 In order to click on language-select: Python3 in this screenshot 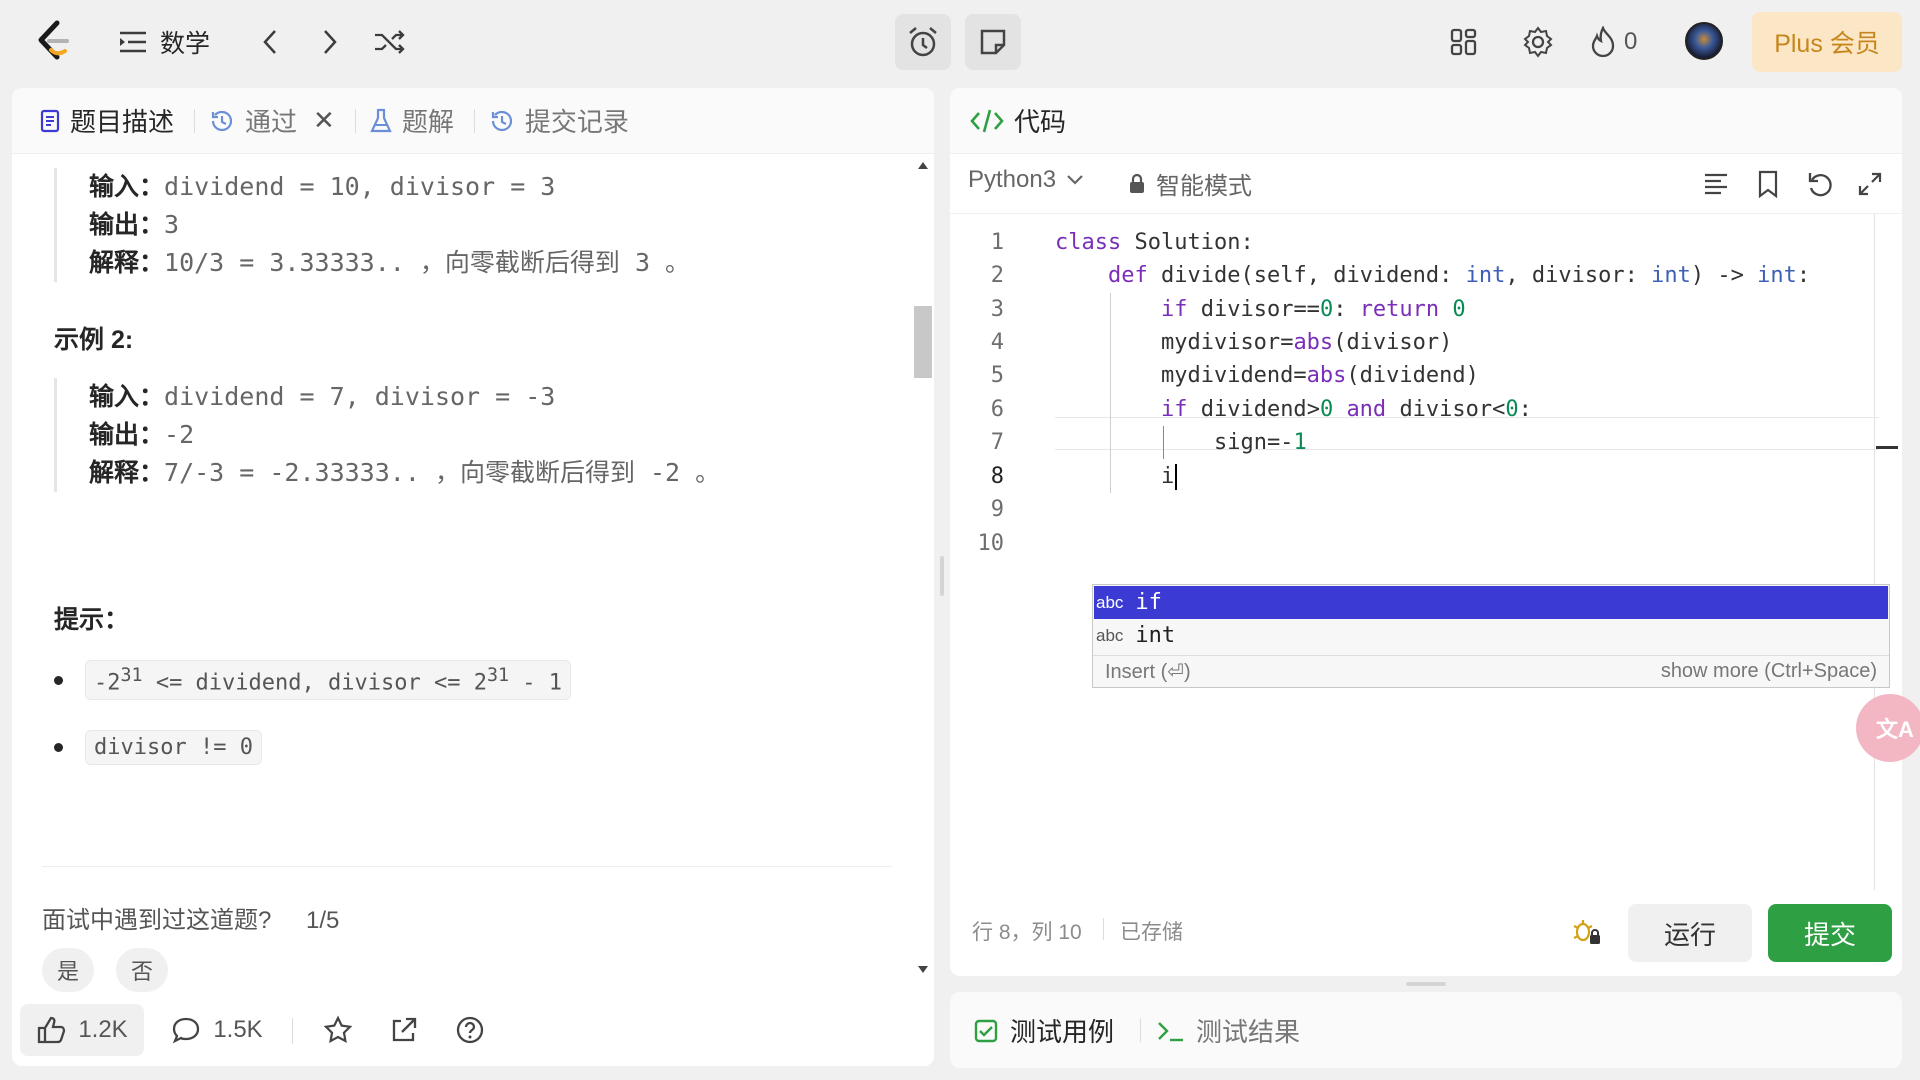, I will do `click(1026, 180)`.